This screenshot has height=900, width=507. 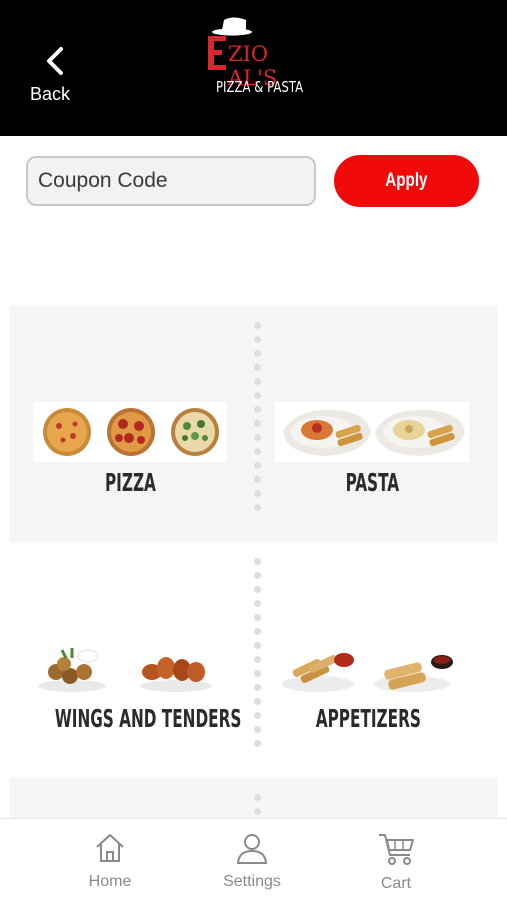 What do you see at coordinates (110, 848) in the screenshot?
I see `home-icon` at bounding box center [110, 848].